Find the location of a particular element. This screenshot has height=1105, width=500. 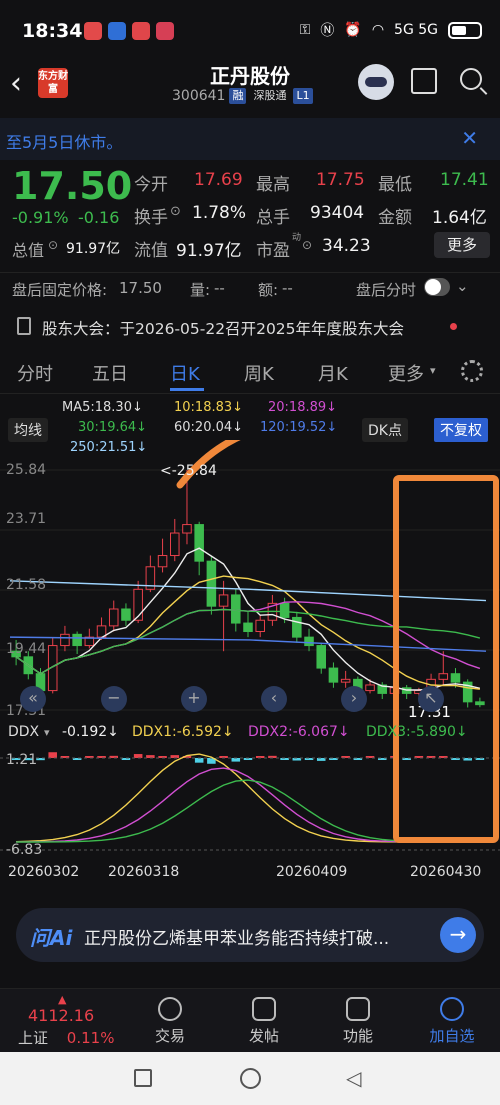

amount-value: 1.64亿 is located at coordinates (459, 218).